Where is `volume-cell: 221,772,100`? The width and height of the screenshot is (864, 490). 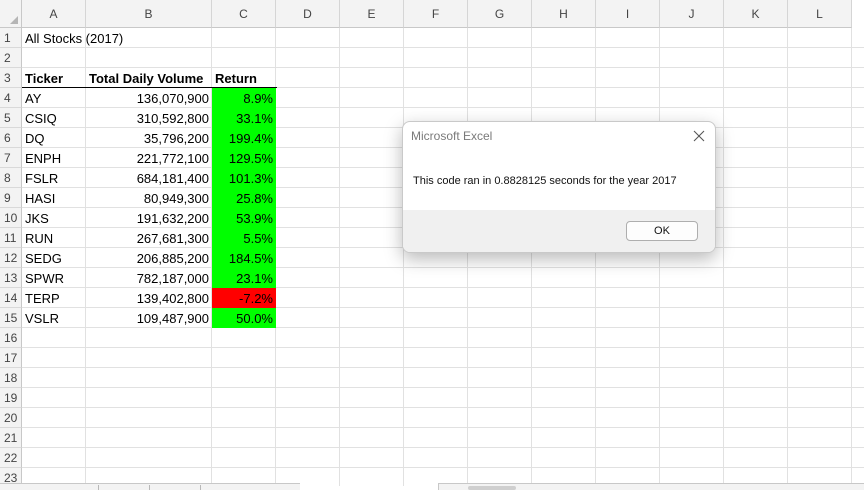 volume-cell: 221,772,100 is located at coordinates (149, 158).